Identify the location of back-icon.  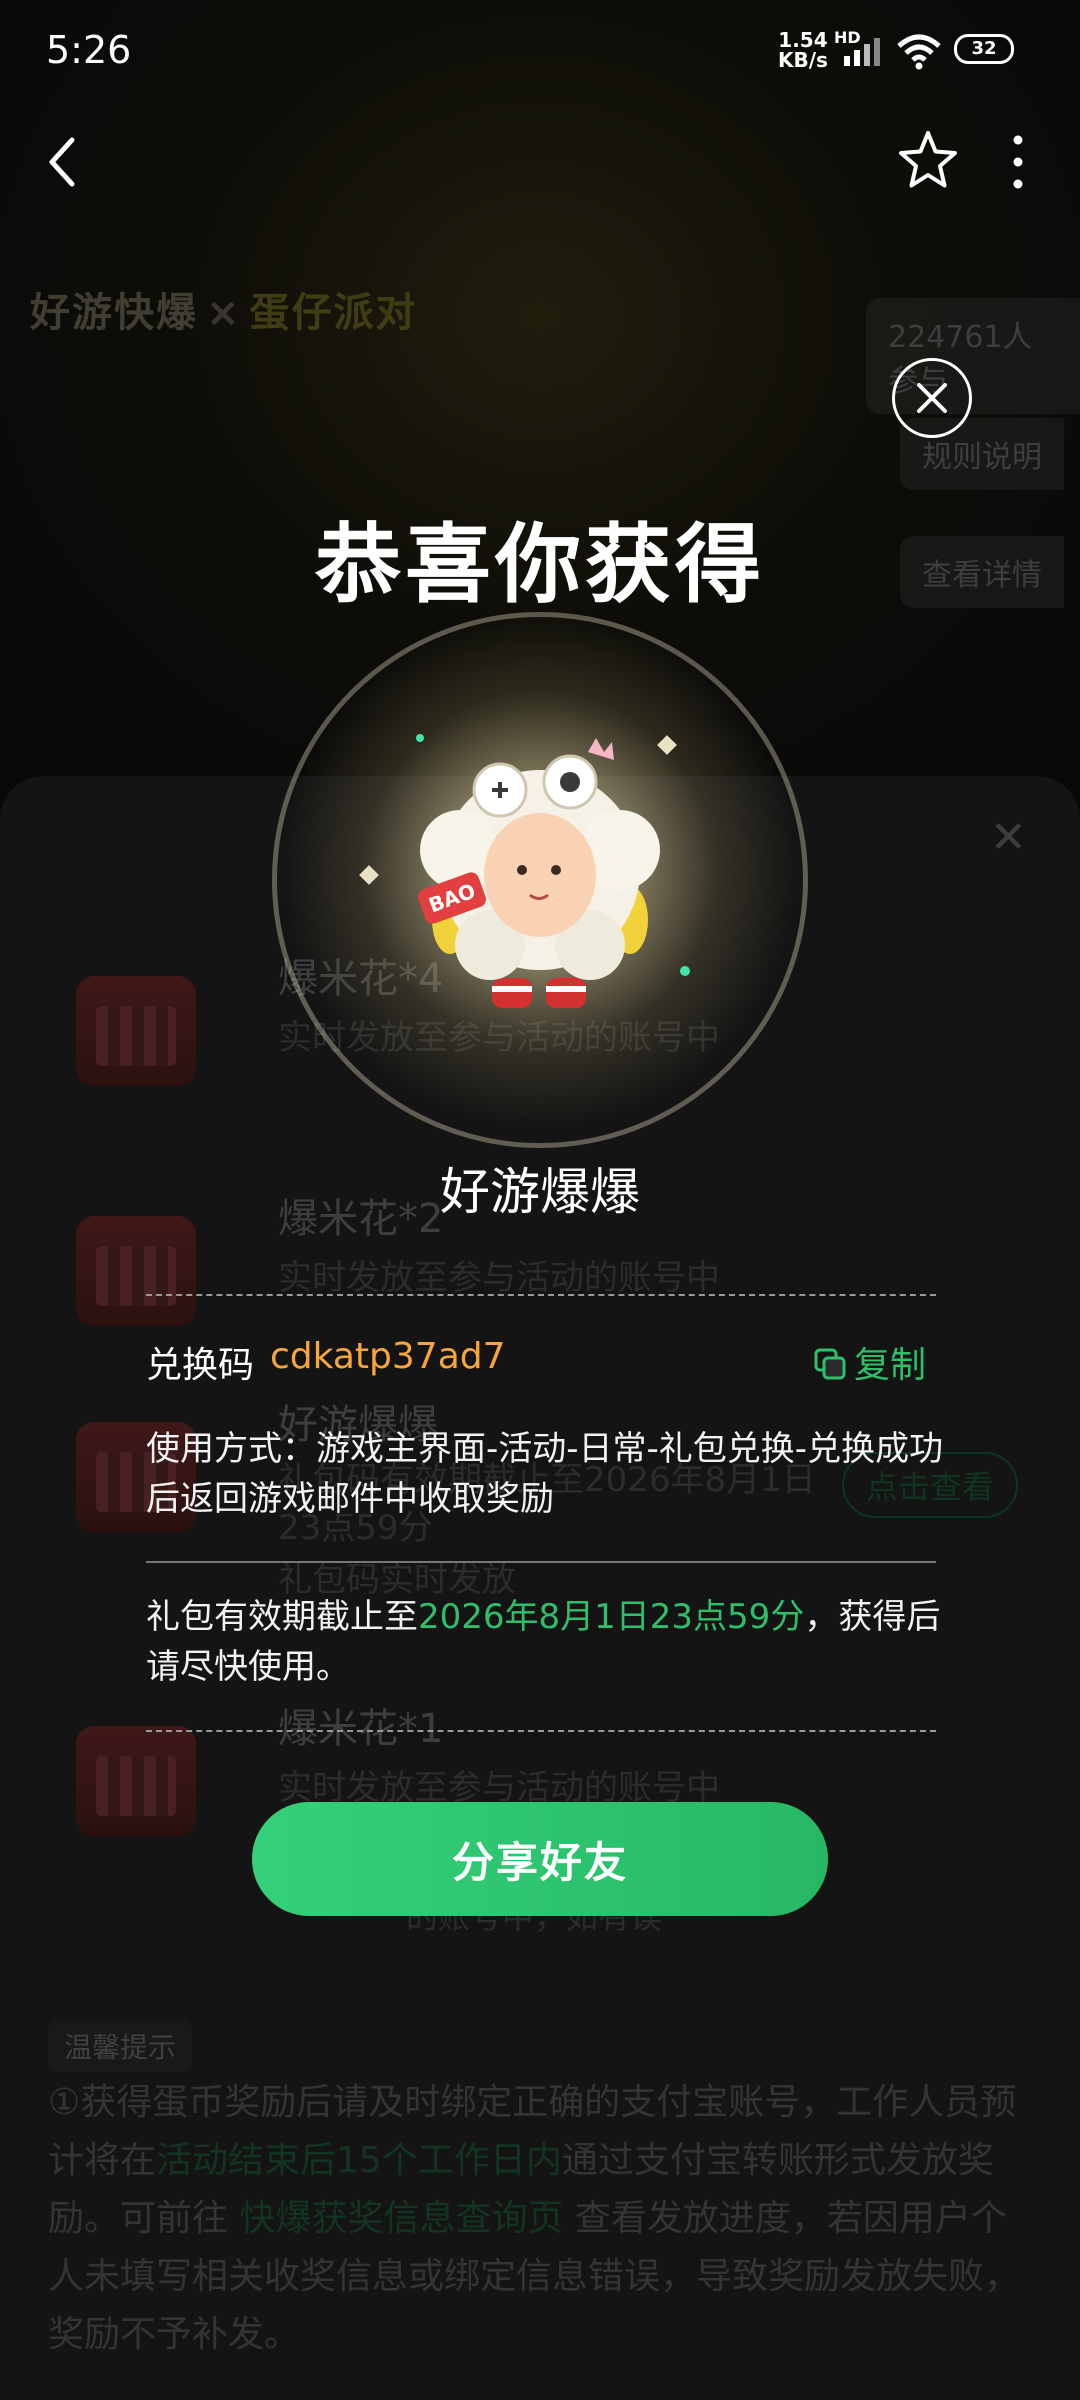
(62, 162).